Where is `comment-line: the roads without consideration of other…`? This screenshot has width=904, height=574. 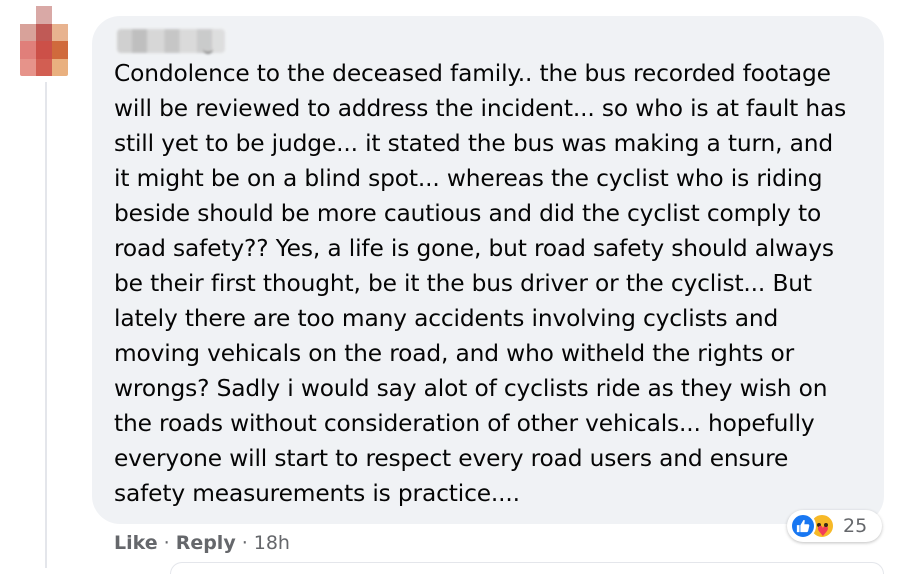
comment-line: the roads without consideration of other… is located at coordinates (464, 423).